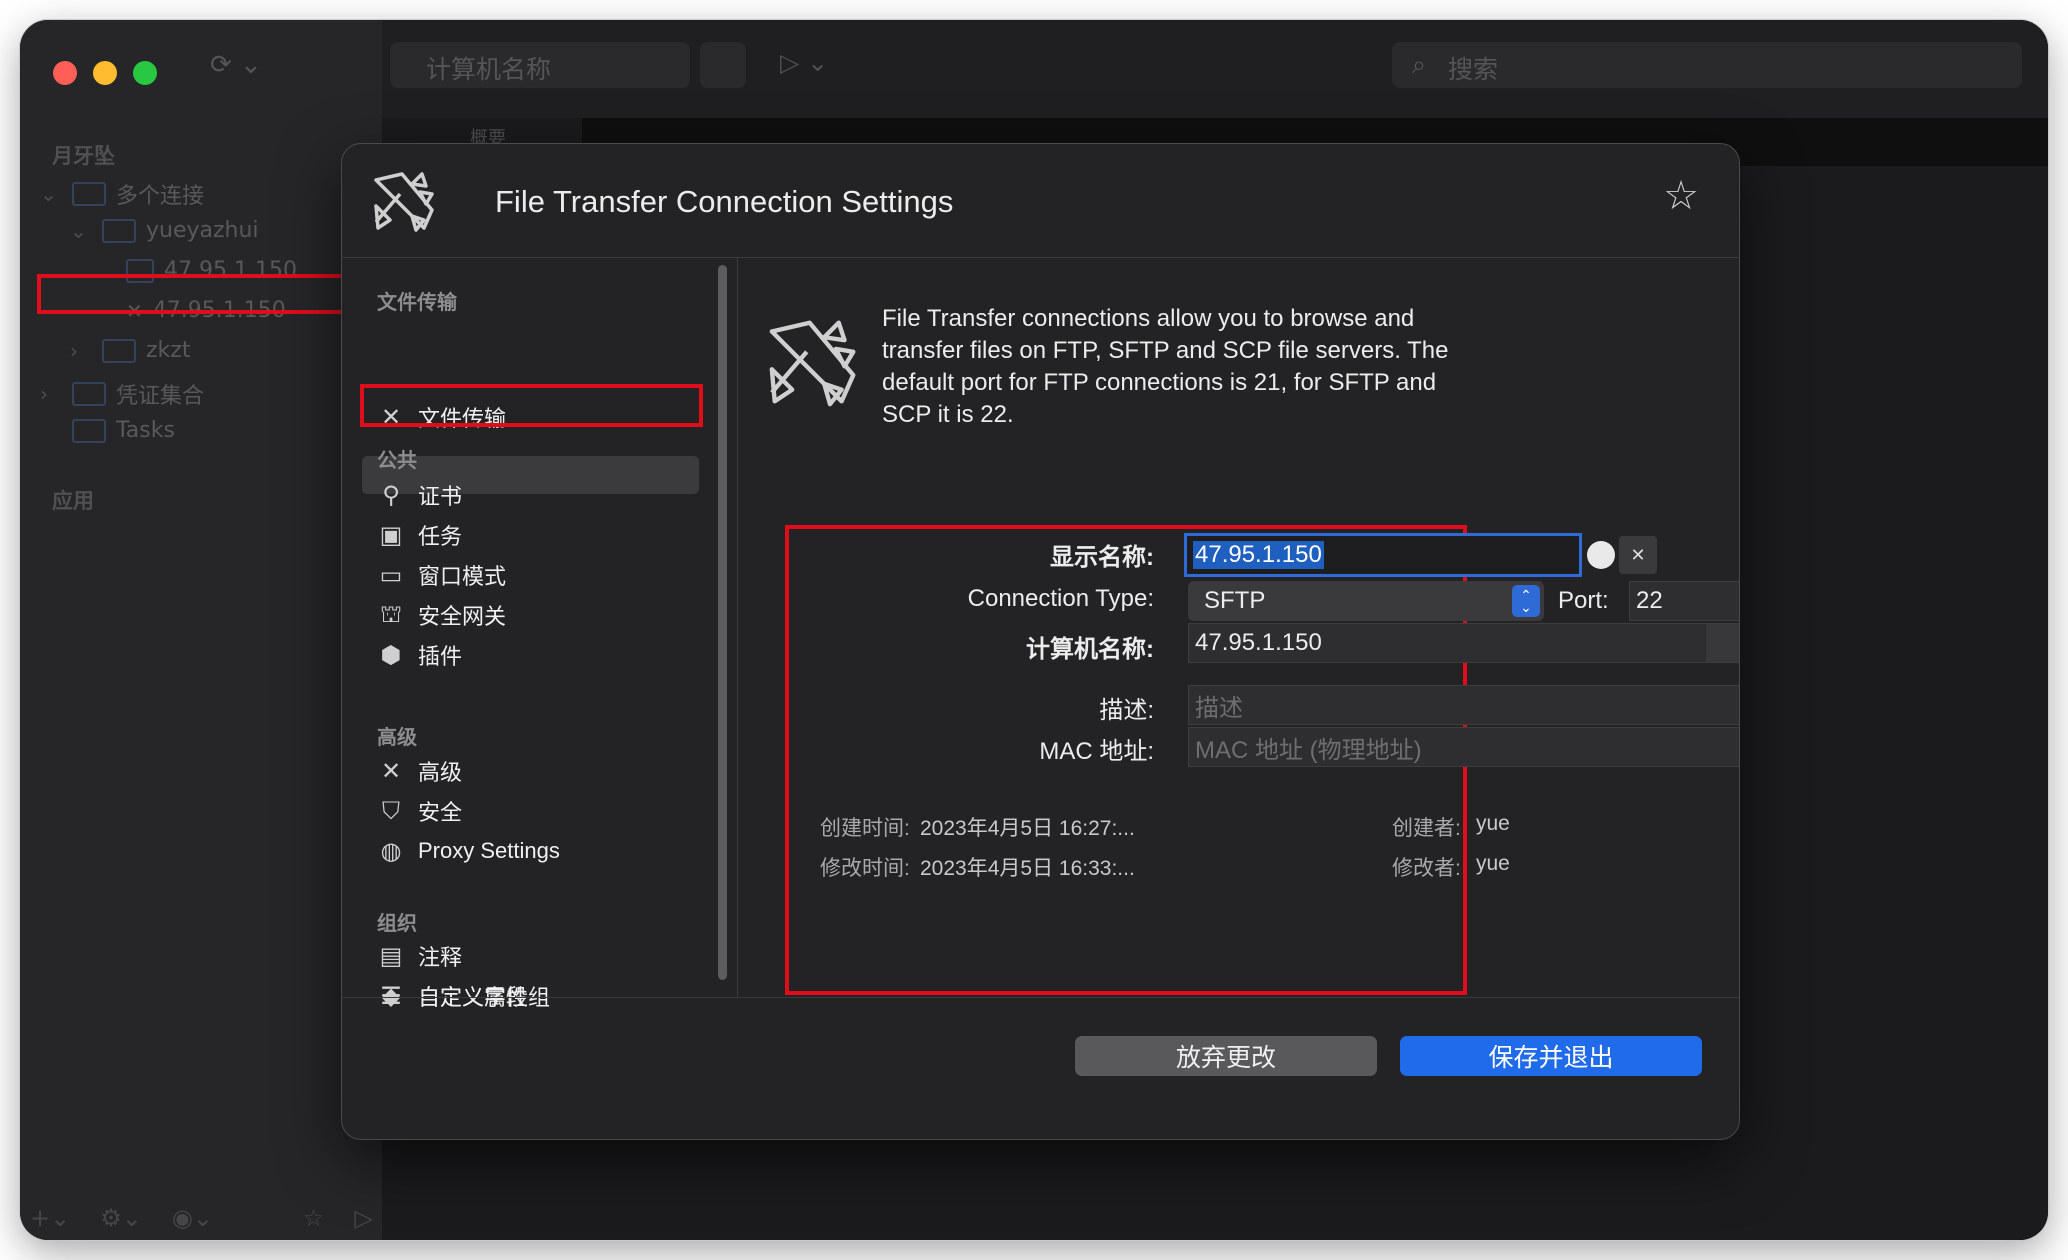 The height and width of the screenshot is (1260, 2068). I want to click on port-value: 22, so click(1649, 600).